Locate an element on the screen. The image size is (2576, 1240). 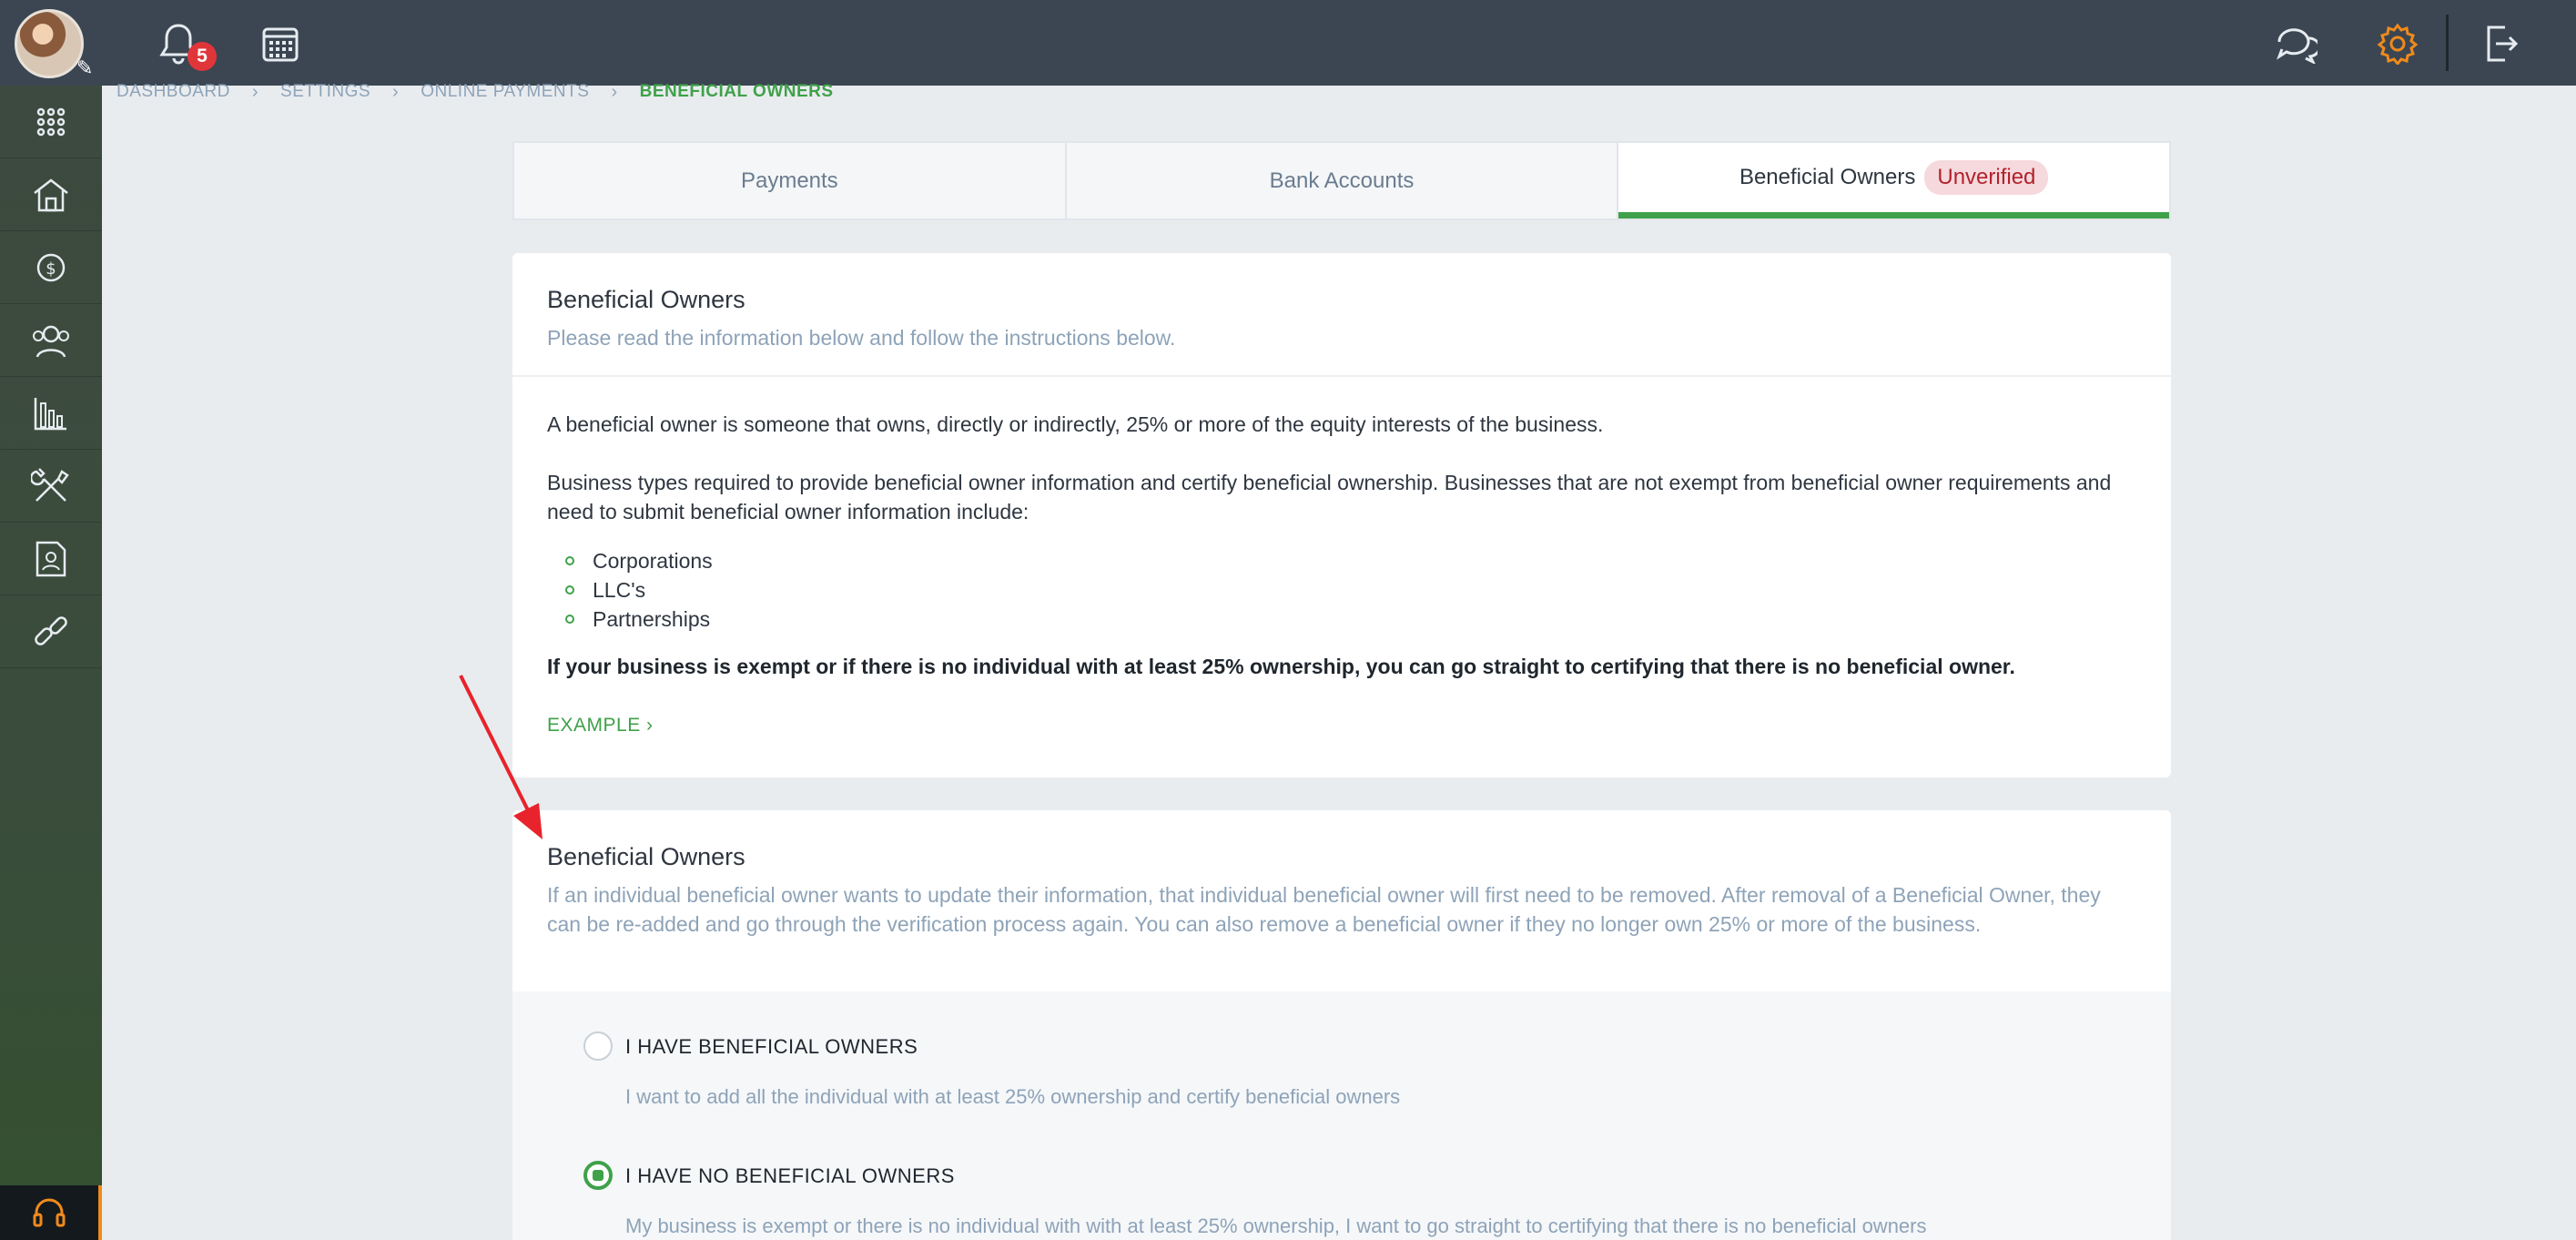
notification-badge: 5 is located at coordinates (202, 56).